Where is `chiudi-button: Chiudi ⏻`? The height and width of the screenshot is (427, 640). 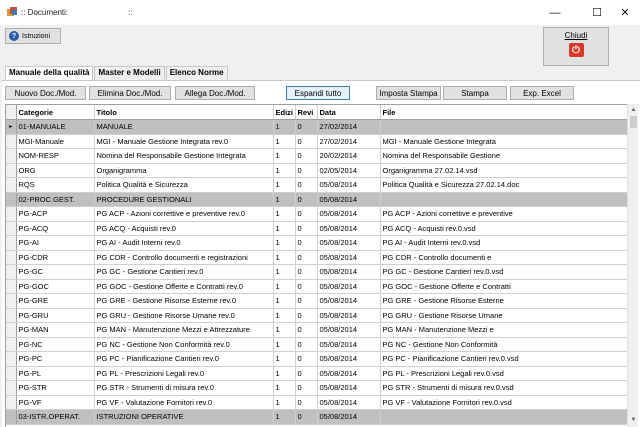 chiudi-button: Chiudi ⏻ is located at coordinates (576, 46).